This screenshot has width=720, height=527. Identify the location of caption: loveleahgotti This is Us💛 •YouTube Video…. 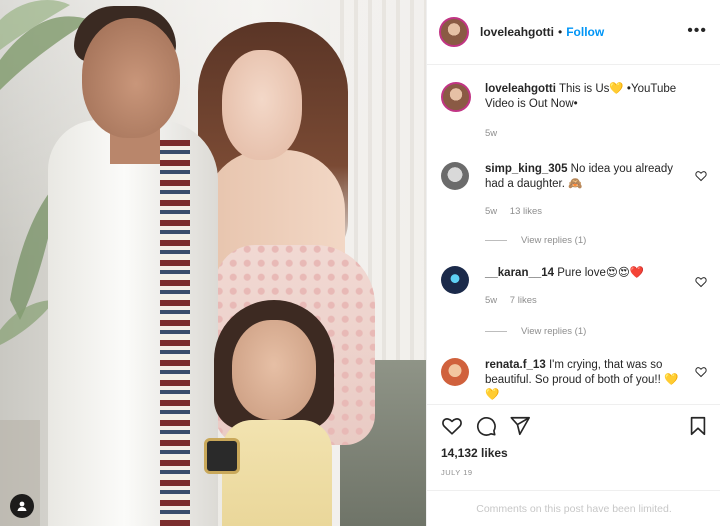
(576, 112).